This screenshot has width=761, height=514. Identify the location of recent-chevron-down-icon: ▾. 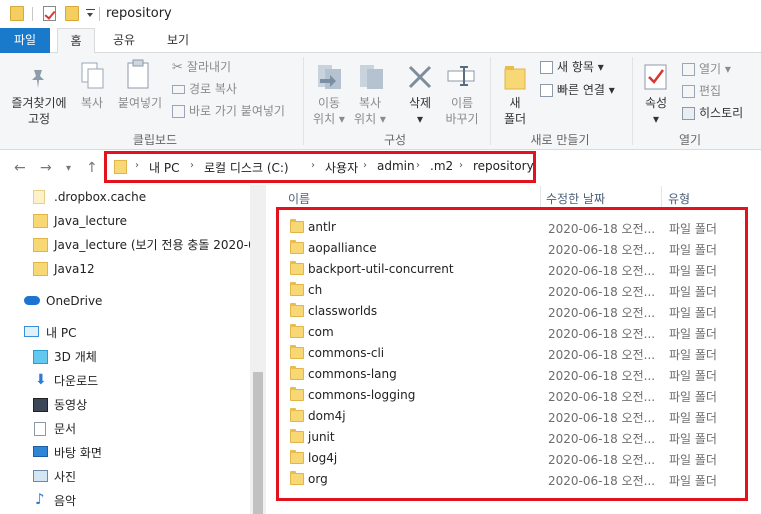
(68, 168).